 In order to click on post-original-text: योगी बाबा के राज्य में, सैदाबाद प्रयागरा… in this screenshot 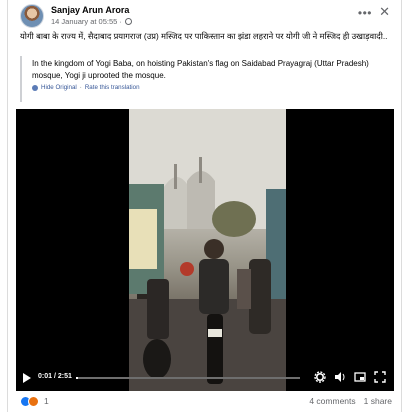, I will do `click(204, 36)`.